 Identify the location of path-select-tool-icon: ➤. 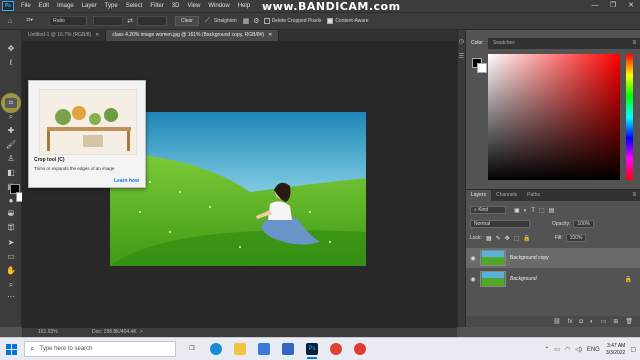
(11, 243).